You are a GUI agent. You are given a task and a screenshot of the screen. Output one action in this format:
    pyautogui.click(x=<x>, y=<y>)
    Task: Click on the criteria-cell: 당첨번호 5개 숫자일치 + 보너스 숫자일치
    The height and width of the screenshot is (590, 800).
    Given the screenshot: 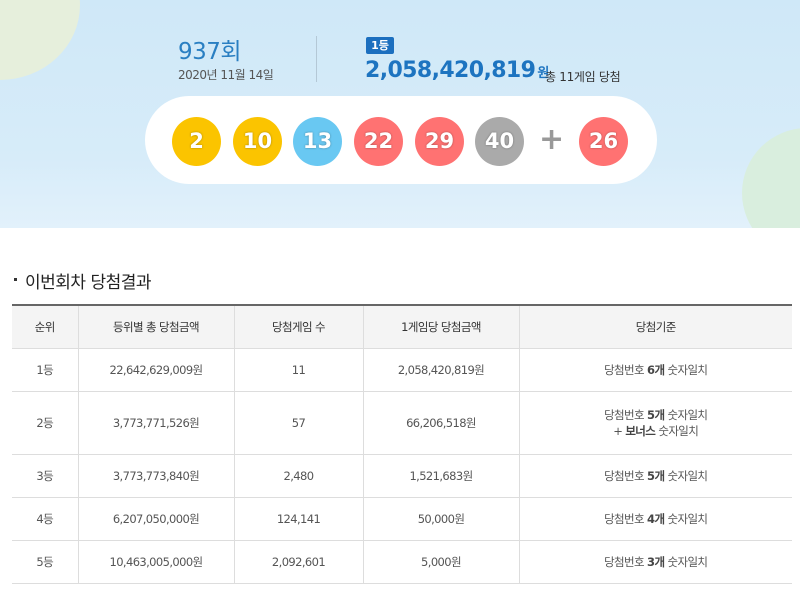 What is the action you would take?
    pyautogui.click(x=655, y=422)
    